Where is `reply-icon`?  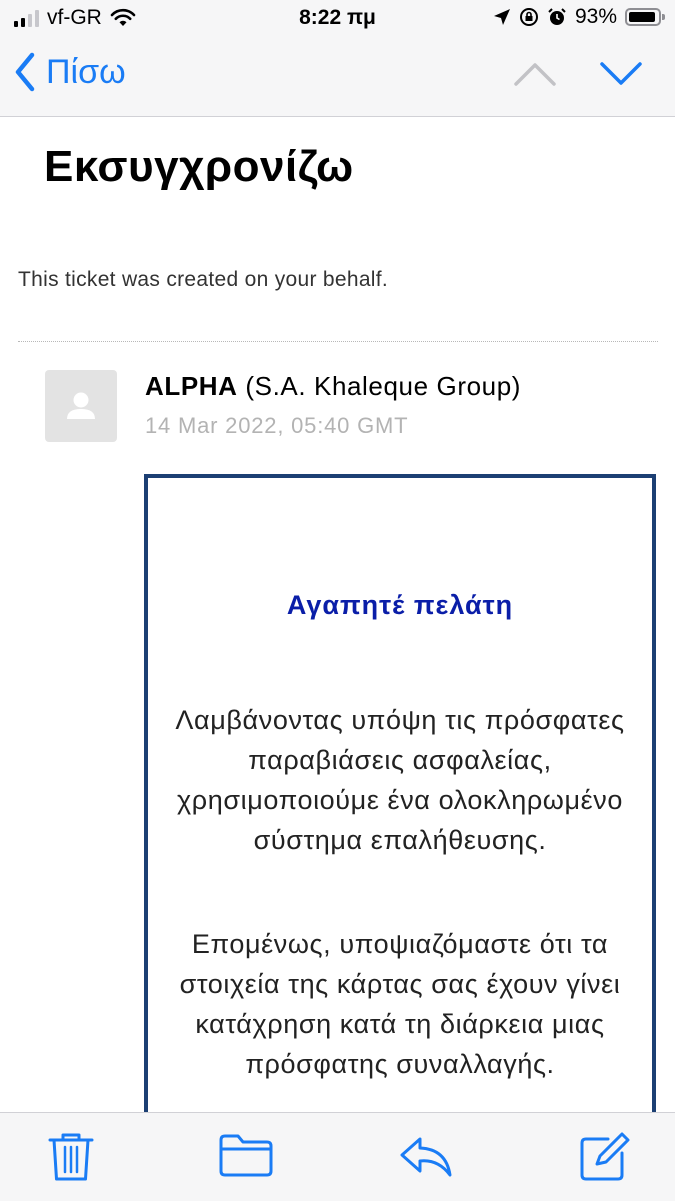
reply-icon is located at coordinates (426, 1155).